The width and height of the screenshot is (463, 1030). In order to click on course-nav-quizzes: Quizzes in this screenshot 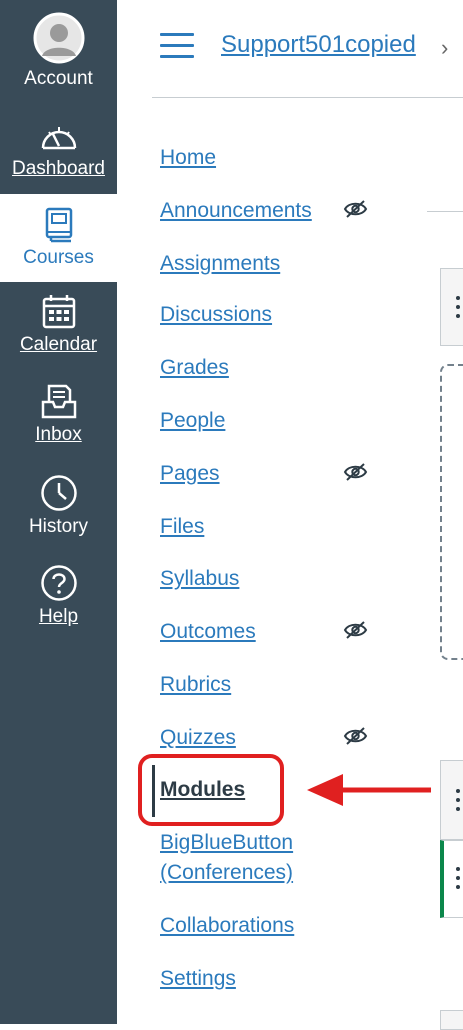, I will do `click(198, 738)`.